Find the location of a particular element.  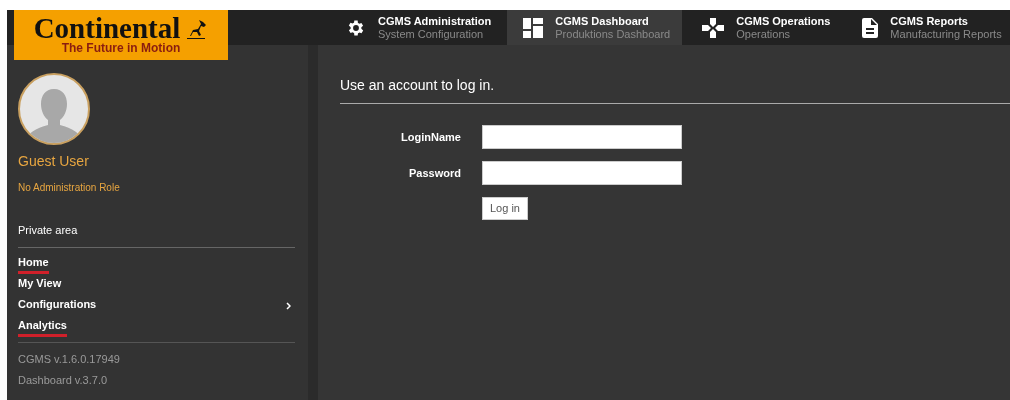

link-label: Analytics is located at coordinates (42, 327).